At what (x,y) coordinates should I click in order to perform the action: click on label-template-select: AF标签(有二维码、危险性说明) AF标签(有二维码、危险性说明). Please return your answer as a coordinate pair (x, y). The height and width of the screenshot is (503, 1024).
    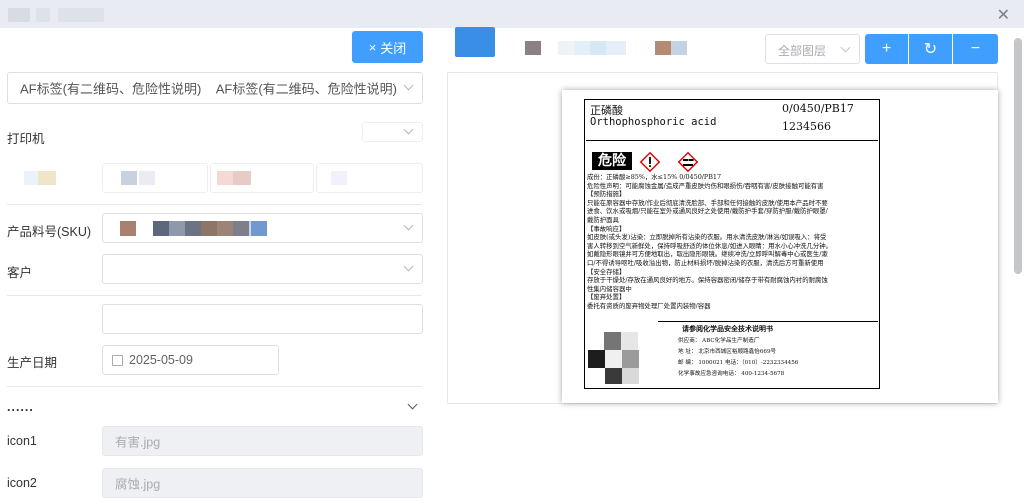
    Looking at the image, I should click on (215, 88).